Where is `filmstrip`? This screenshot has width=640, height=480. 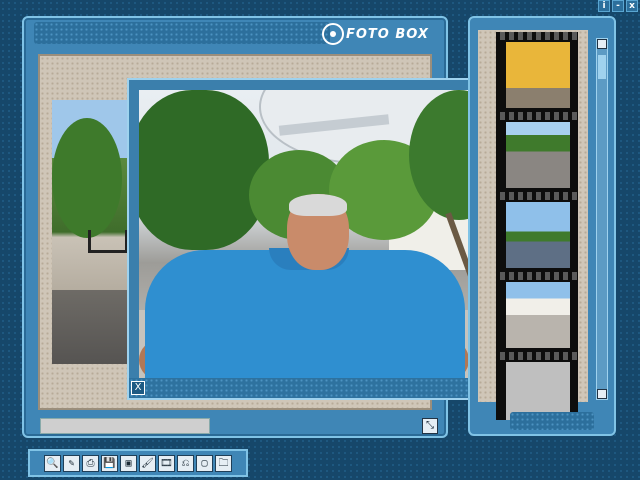
filmstrip is located at coordinates (537, 226).